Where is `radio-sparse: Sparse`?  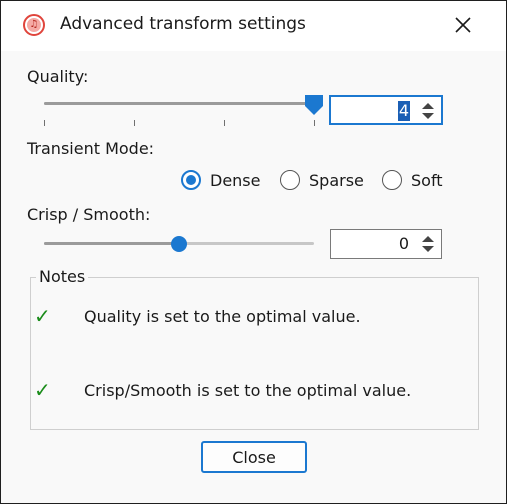
radio-sparse: Sparse is located at coordinates (322, 180).